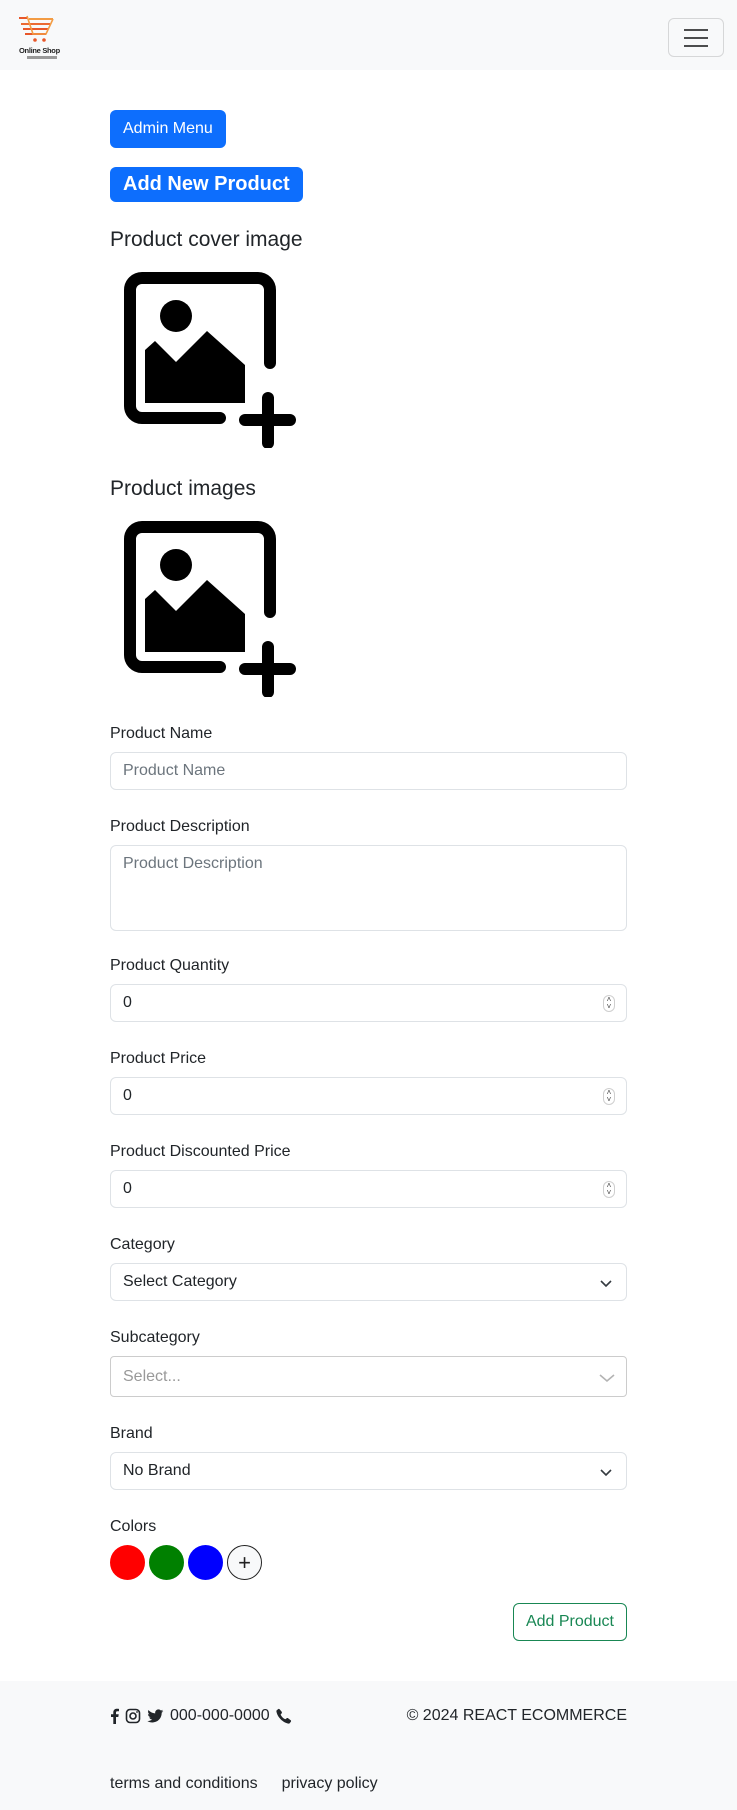 This screenshot has width=737, height=1810. What do you see at coordinates (184, 1784) in the screenshot?
I see `terms-link: terms and conditions` at bounding box center [184, 1784].